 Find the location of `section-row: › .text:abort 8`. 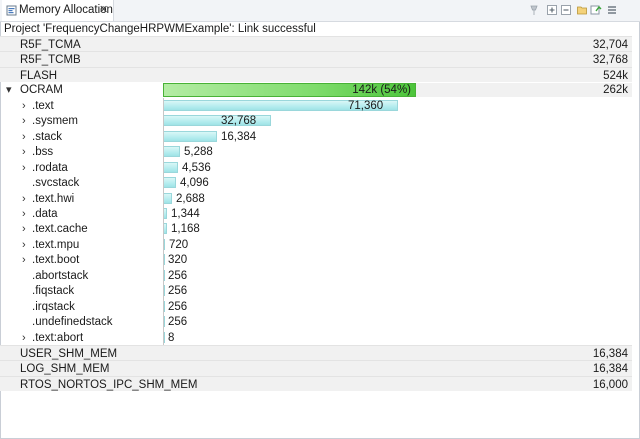

section-row: › .text:abort 8 is located at coordinates (316, 338).